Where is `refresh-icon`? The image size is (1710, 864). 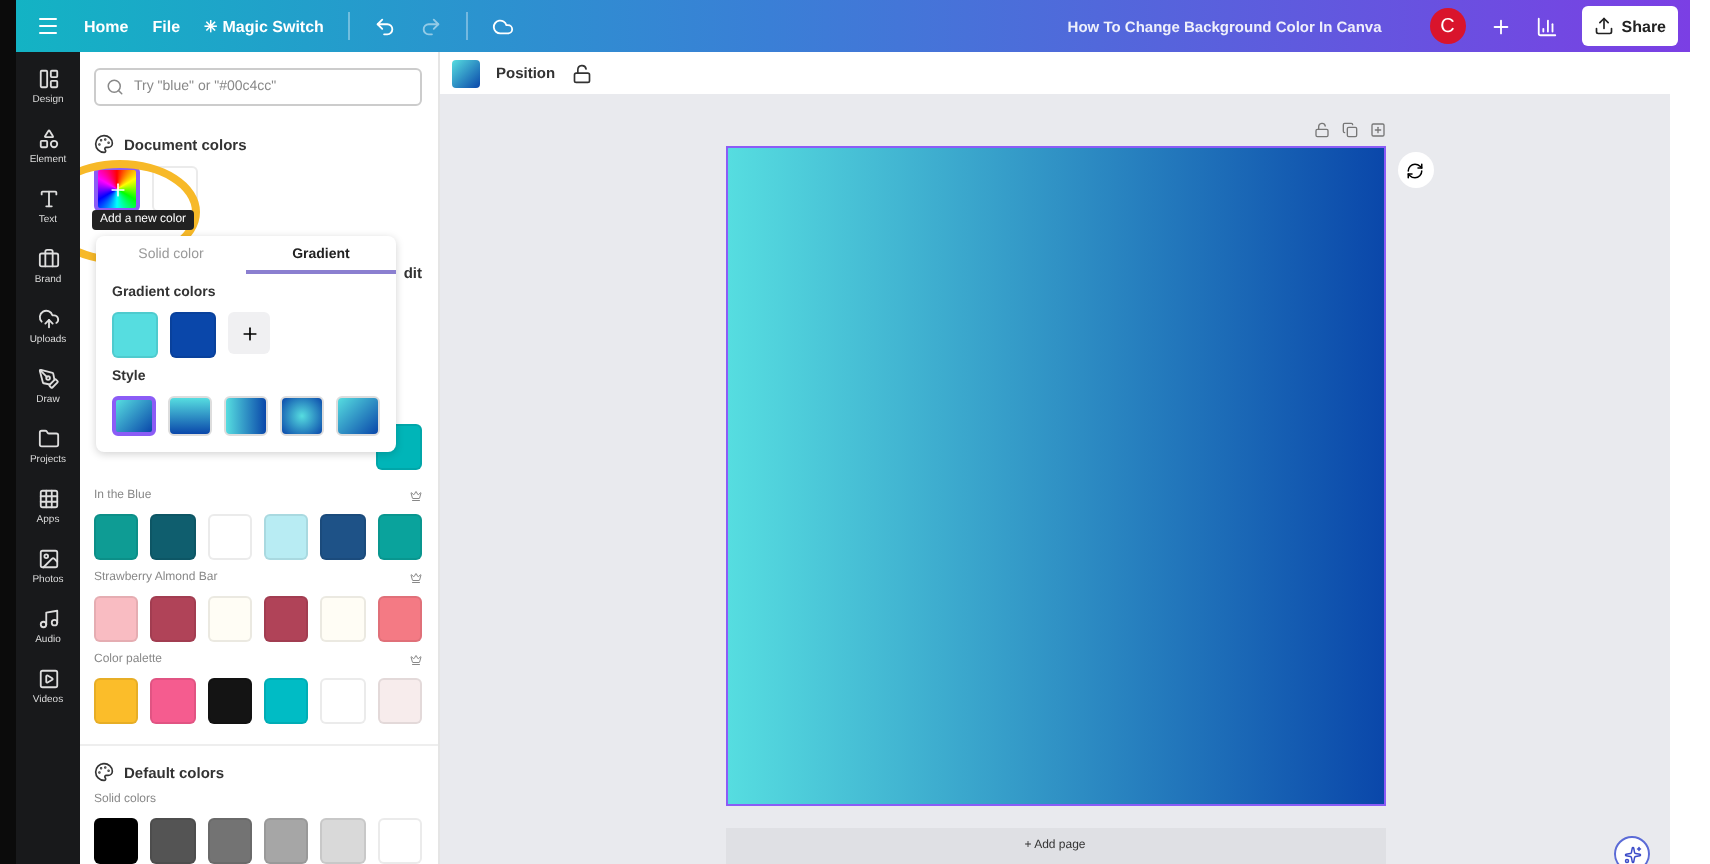
refresh-icon is located at coordinates (1415, 170).